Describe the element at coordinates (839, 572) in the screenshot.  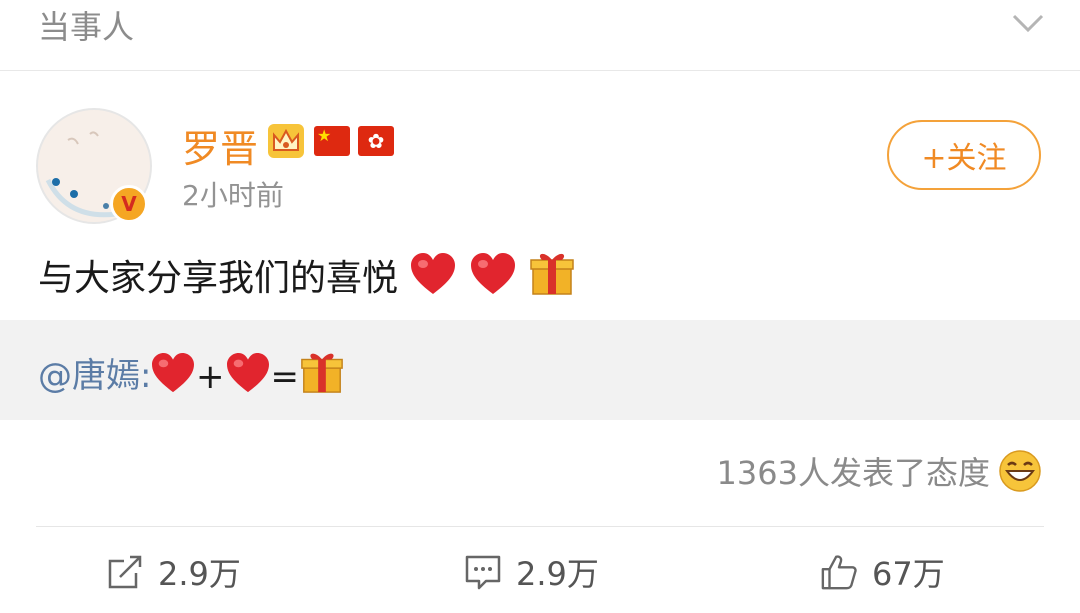
I see `thumbs-up-icon` at that location.